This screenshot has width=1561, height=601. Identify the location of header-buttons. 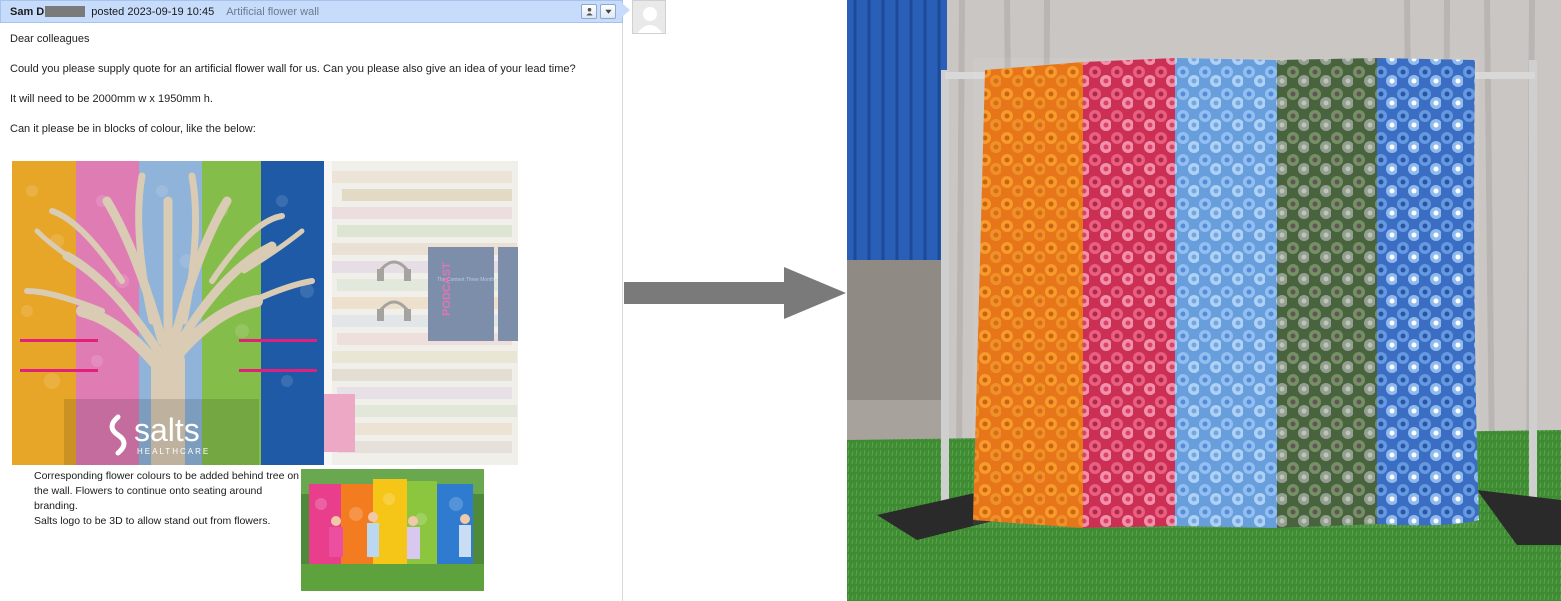
(598, 11).